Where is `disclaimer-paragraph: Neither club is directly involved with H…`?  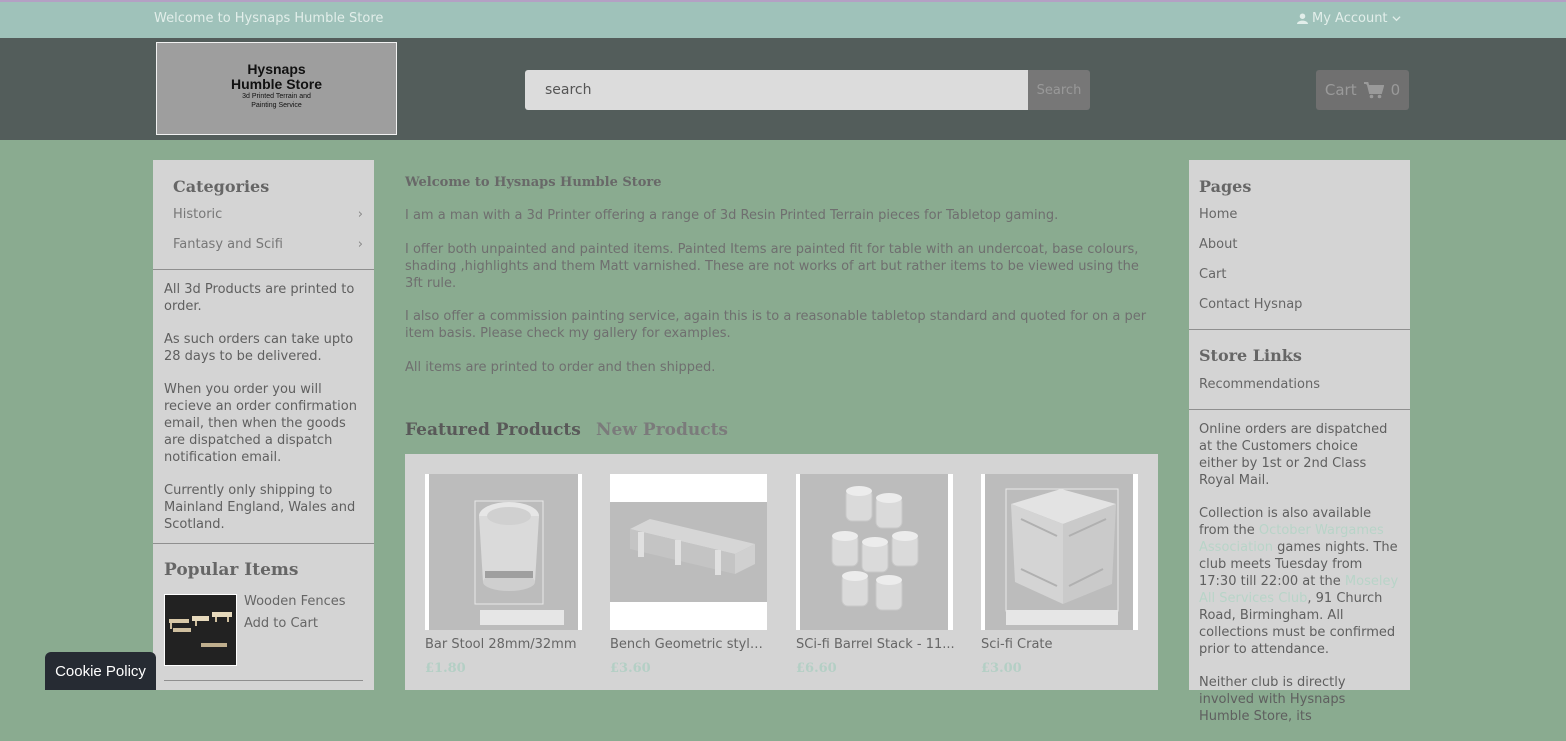 disclaimer-paragraph: Neither club is directly involved with H… is located at coordinates (1272, 699).